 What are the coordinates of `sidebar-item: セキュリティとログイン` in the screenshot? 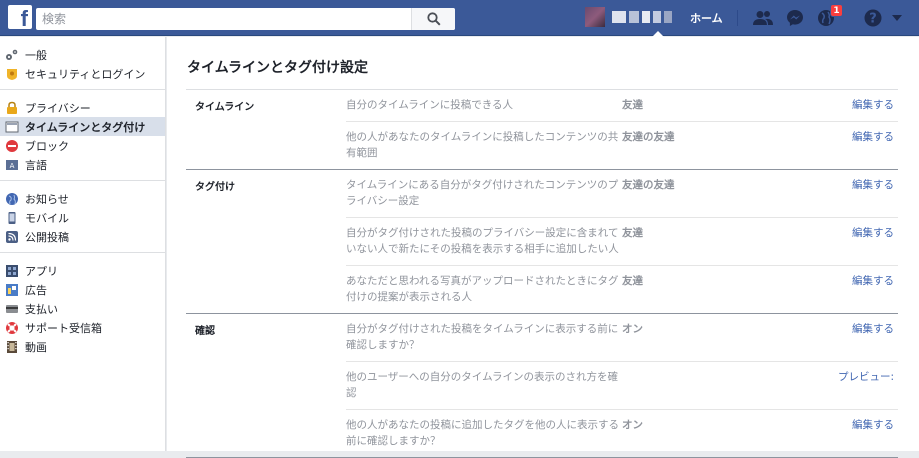 It's located at (82, 73).